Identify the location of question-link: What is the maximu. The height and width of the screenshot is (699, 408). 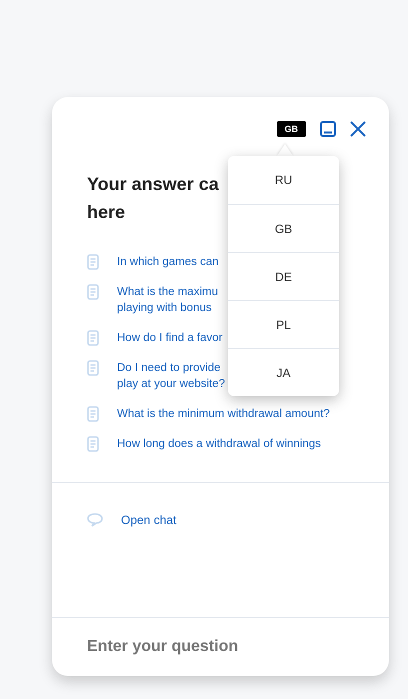
(167, 292).